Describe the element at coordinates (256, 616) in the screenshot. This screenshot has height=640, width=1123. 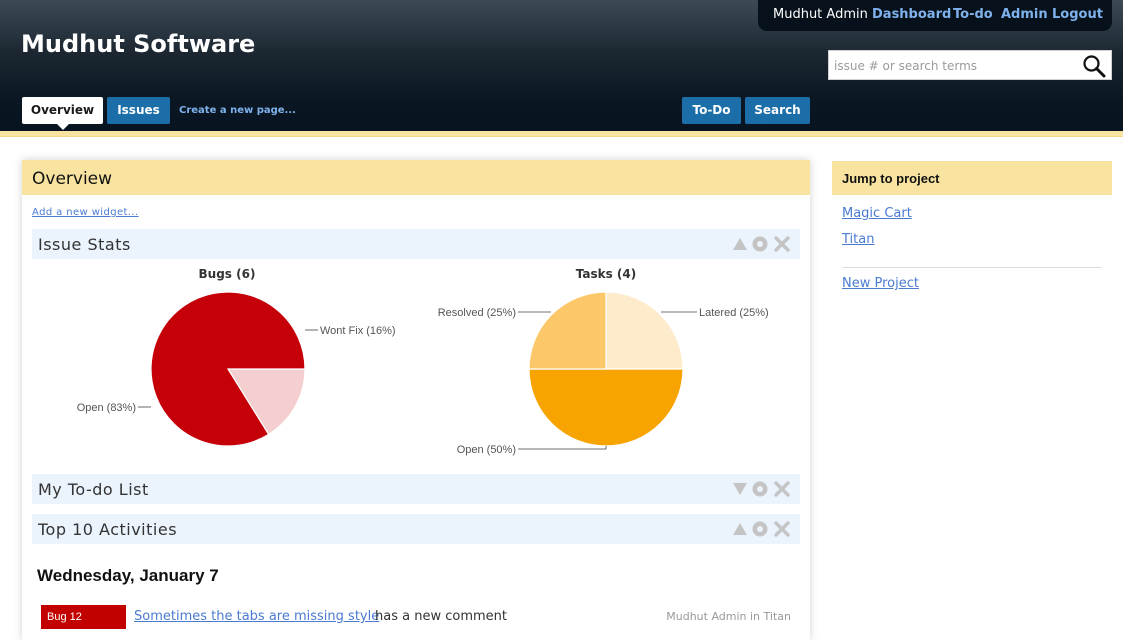
I see `activity-issue-link: Sometimes the tabs are missing style` at that location.